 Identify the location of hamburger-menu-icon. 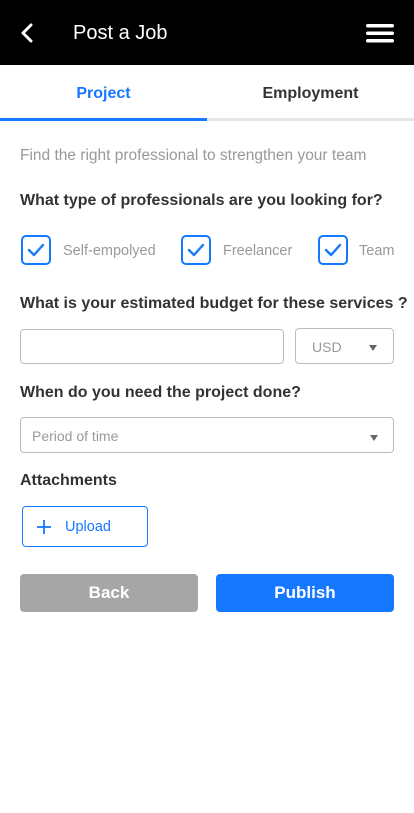
(380, 33).